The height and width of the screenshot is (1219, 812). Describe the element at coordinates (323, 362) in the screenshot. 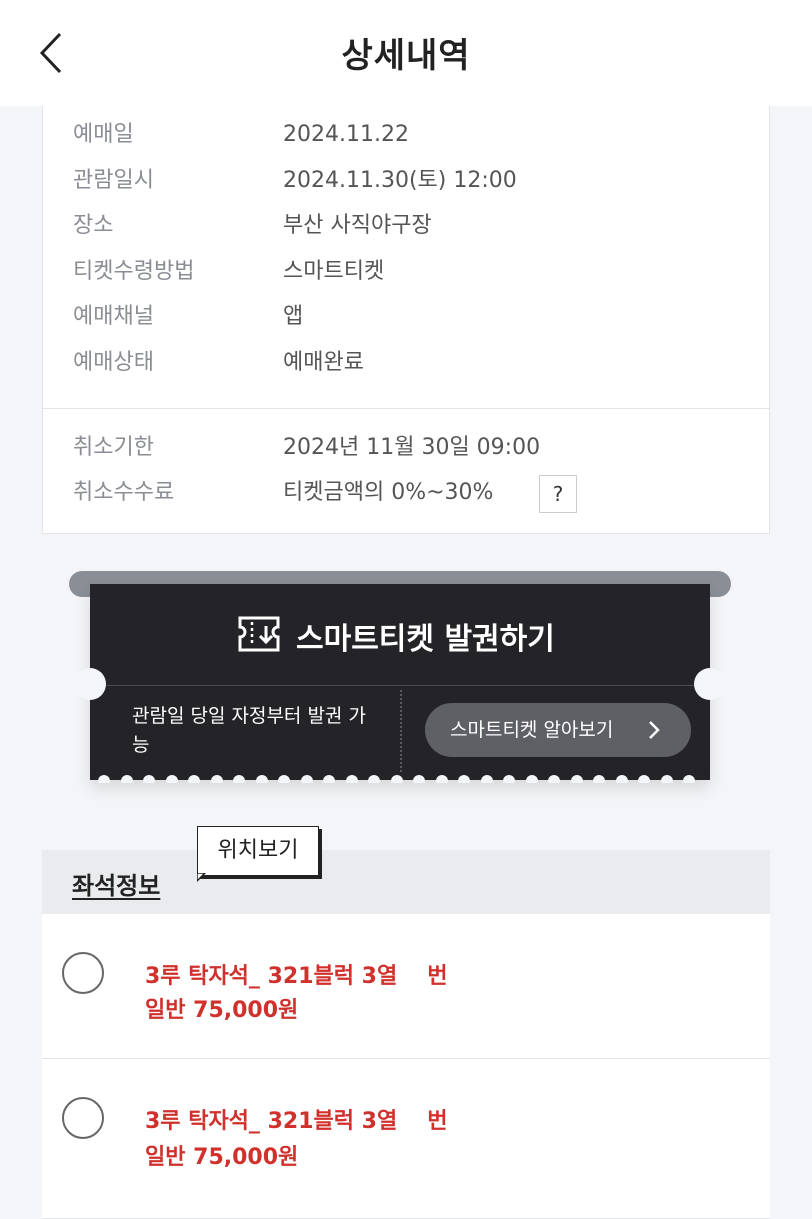

I see `info-value: 예매완료` at that location.